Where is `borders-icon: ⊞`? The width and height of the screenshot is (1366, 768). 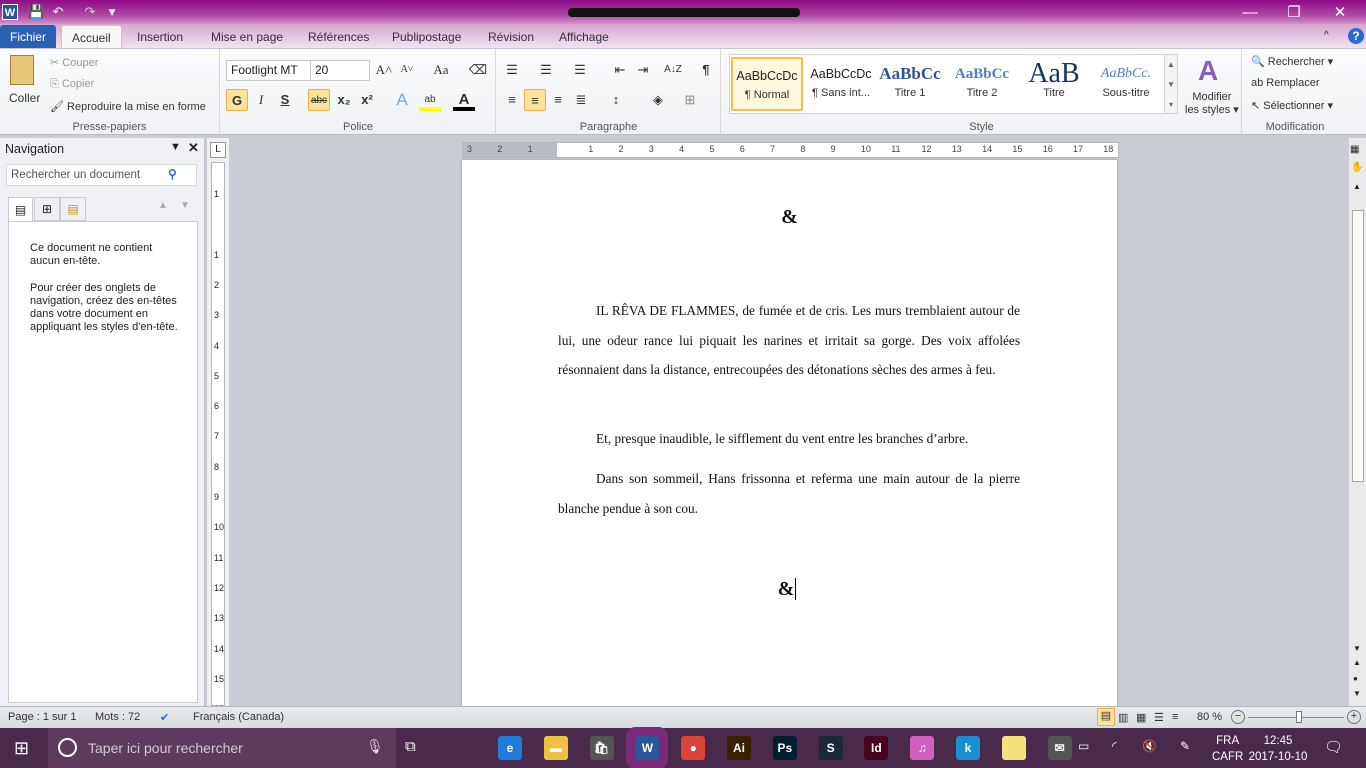
borders-icon: ⊞ is located at coordinates (690, 100).